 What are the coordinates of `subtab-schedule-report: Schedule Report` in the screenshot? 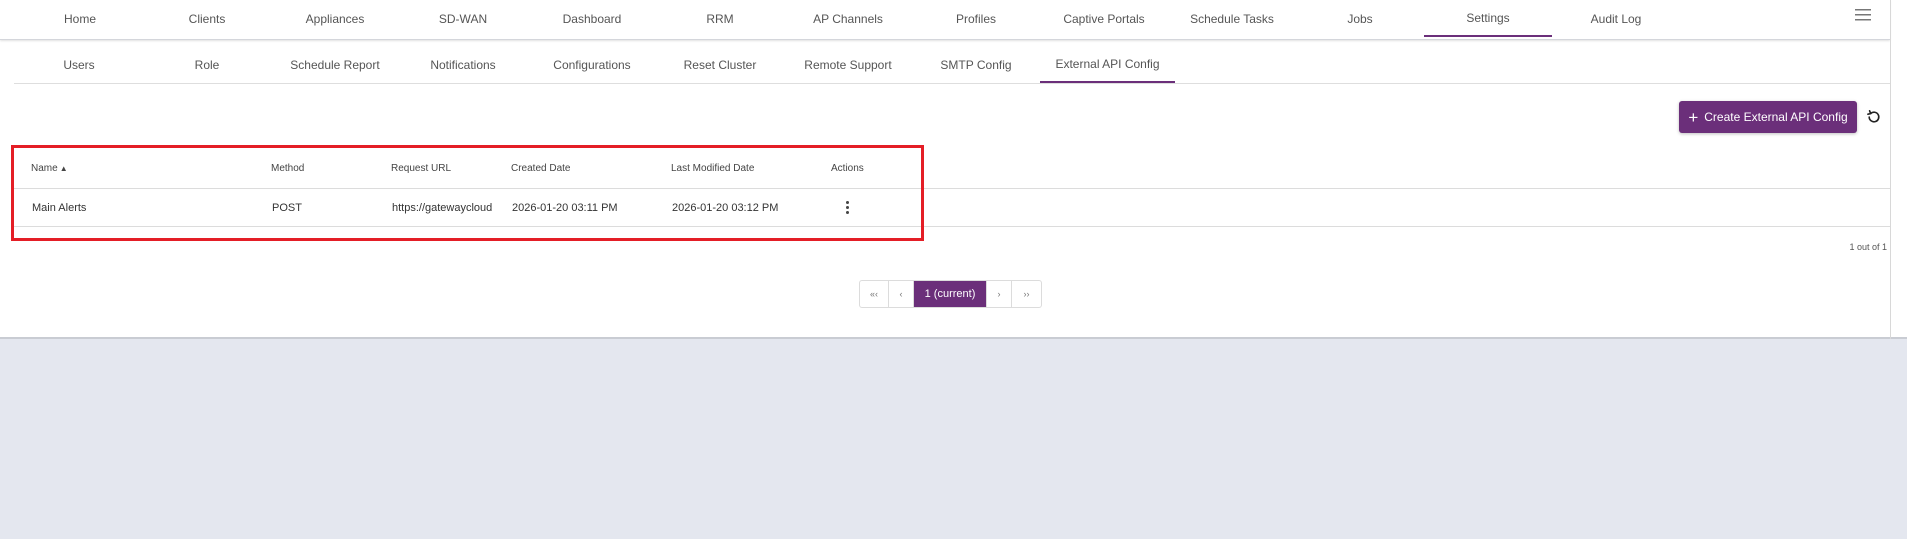 It's located at (335, 64).